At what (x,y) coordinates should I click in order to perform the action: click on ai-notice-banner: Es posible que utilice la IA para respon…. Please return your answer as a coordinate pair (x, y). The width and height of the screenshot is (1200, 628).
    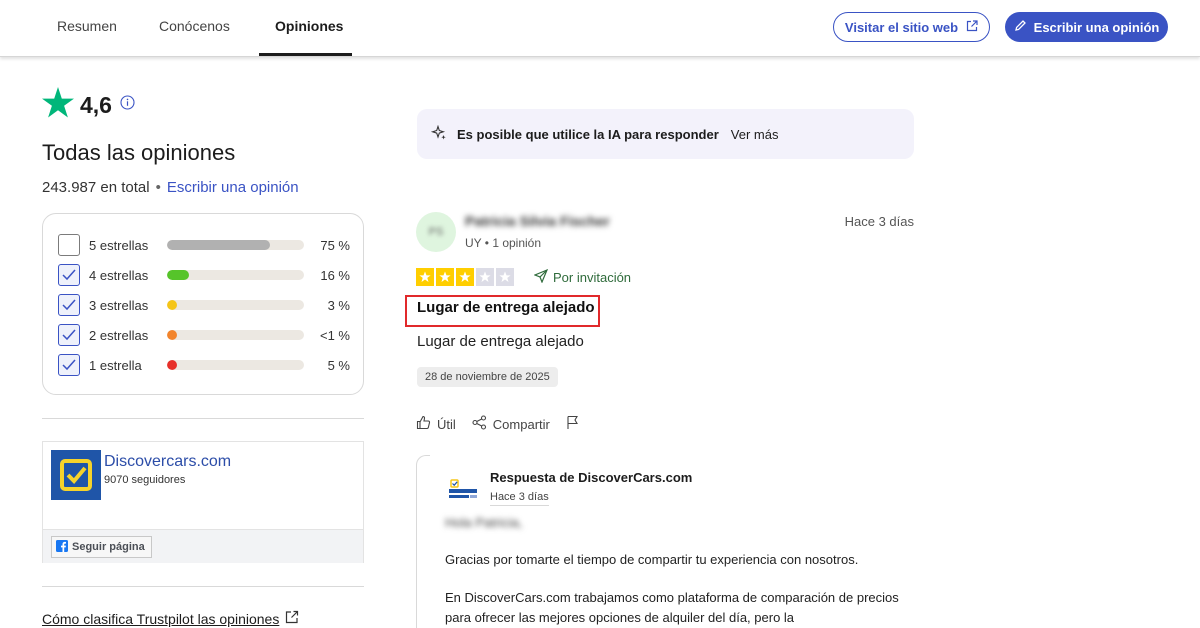
    Looking at the image, I should click on (665, 134).